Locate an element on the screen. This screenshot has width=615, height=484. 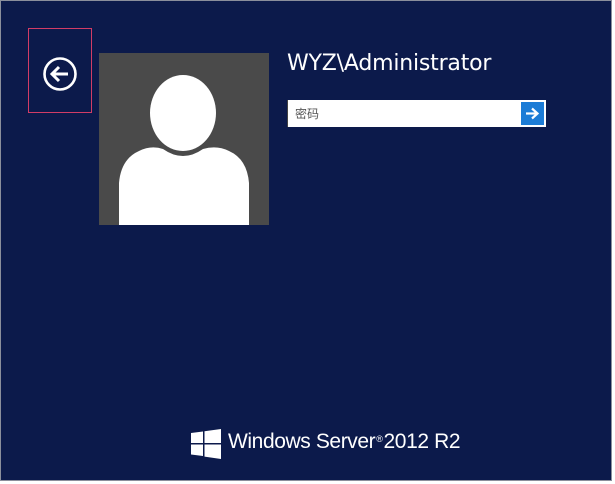
password-input is located at coordinates (403, 113).